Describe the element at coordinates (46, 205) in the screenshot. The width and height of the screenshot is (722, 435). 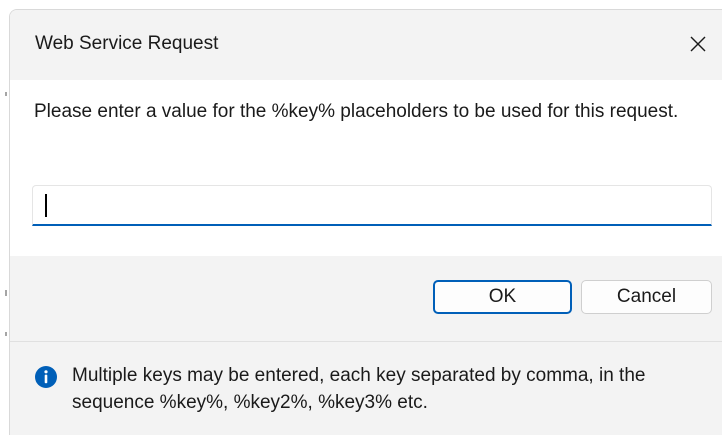
I see `text-caret` at that location.